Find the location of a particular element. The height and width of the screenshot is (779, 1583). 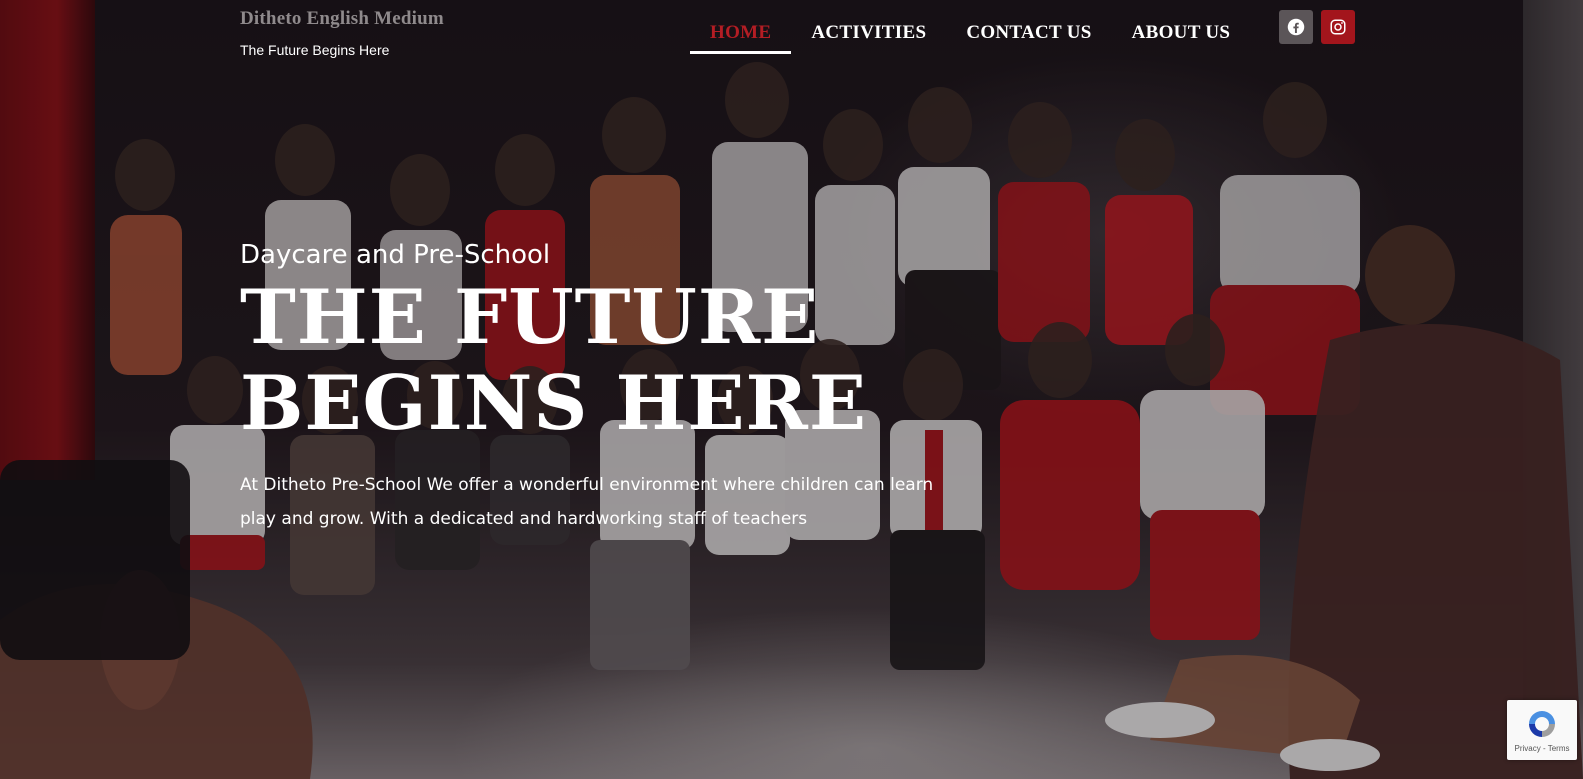

hero-subtitle: Daycare and Pre-School is located at coordinates (395, 255).